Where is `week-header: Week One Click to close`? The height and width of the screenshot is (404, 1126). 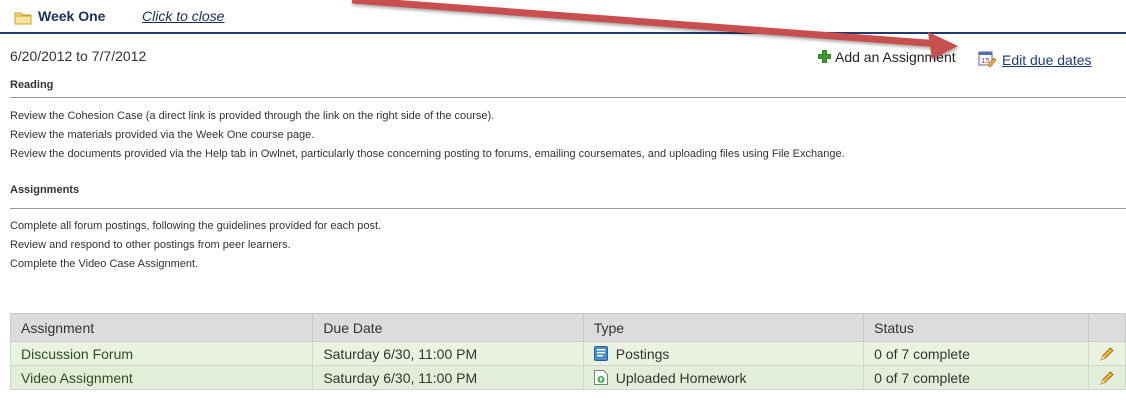
week-header: Week One Click to close is located at coordinates (563, 17).